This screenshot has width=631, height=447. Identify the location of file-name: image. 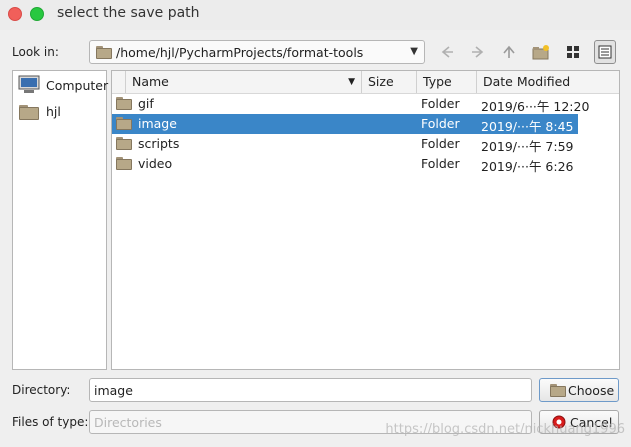
(157, 123).